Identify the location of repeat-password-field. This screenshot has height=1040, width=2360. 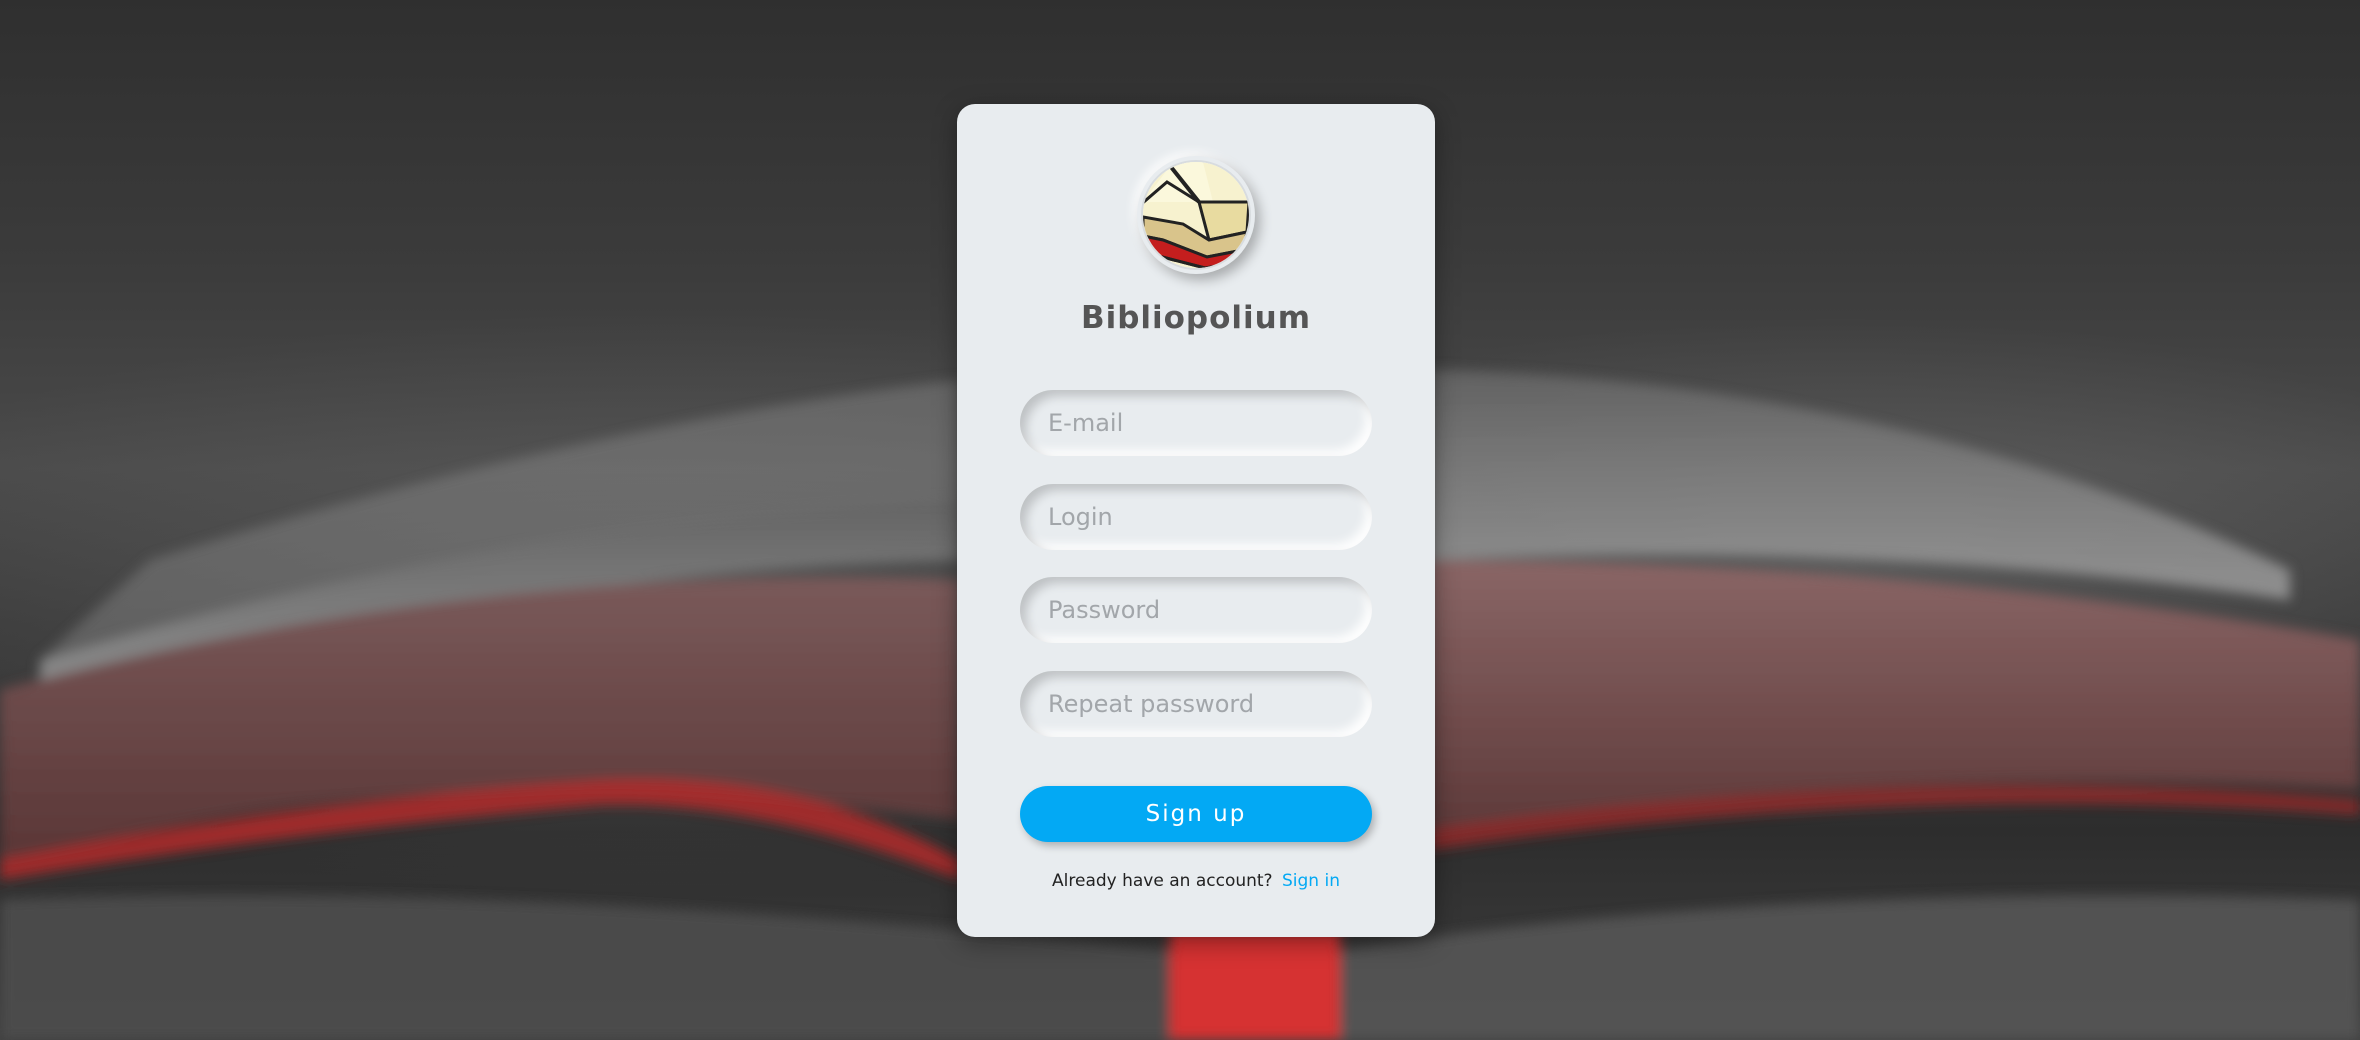
(1196, 704).